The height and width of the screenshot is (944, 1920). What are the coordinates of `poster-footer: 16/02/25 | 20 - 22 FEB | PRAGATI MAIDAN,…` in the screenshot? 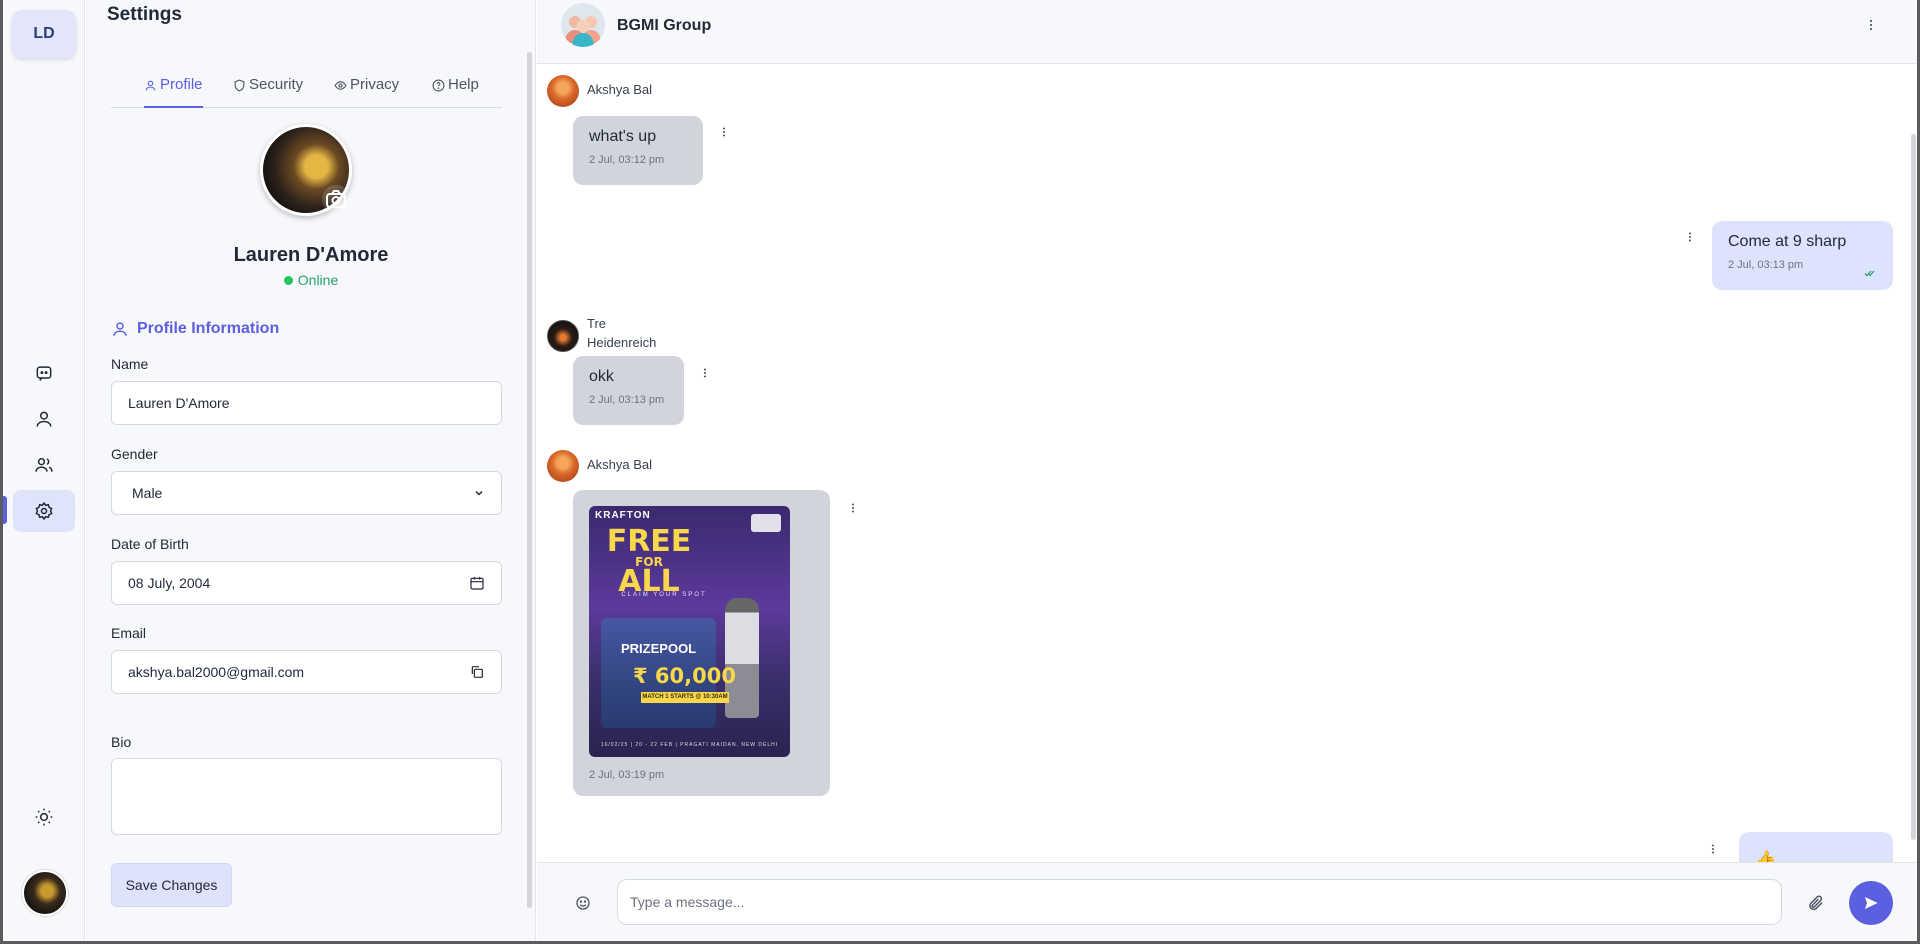 It's located at (689, 745).